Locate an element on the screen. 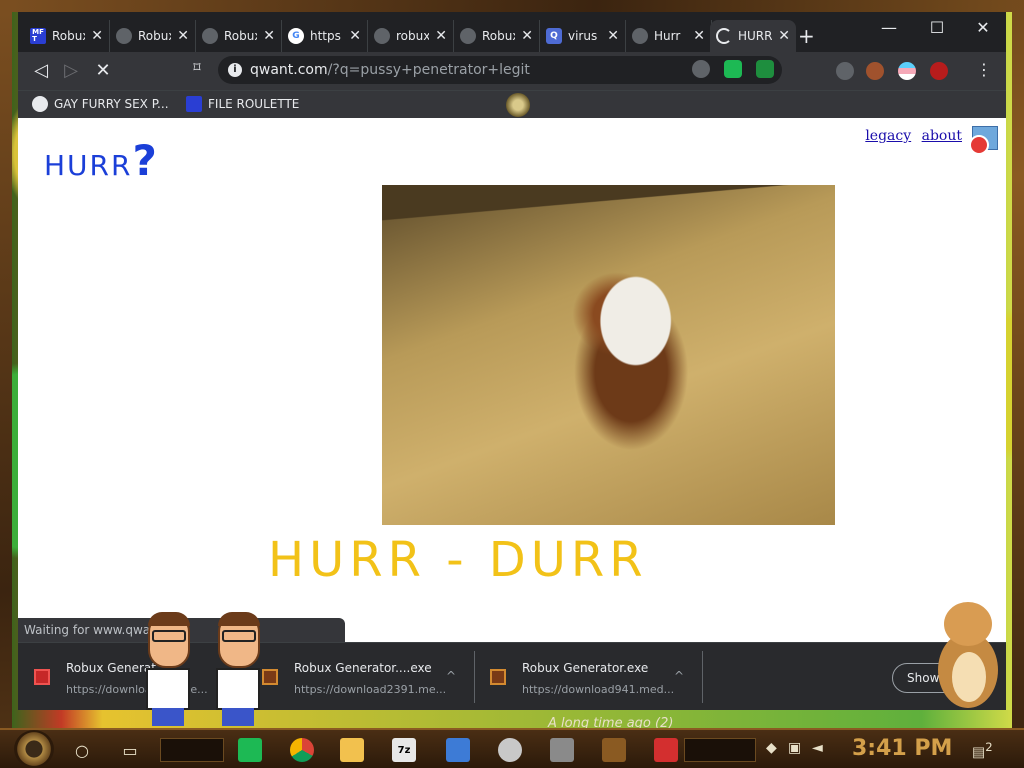 Image resolution: width=1024 pixels, height=768 pixels. blocked-popup-icon is located at coordinates (701, 69).